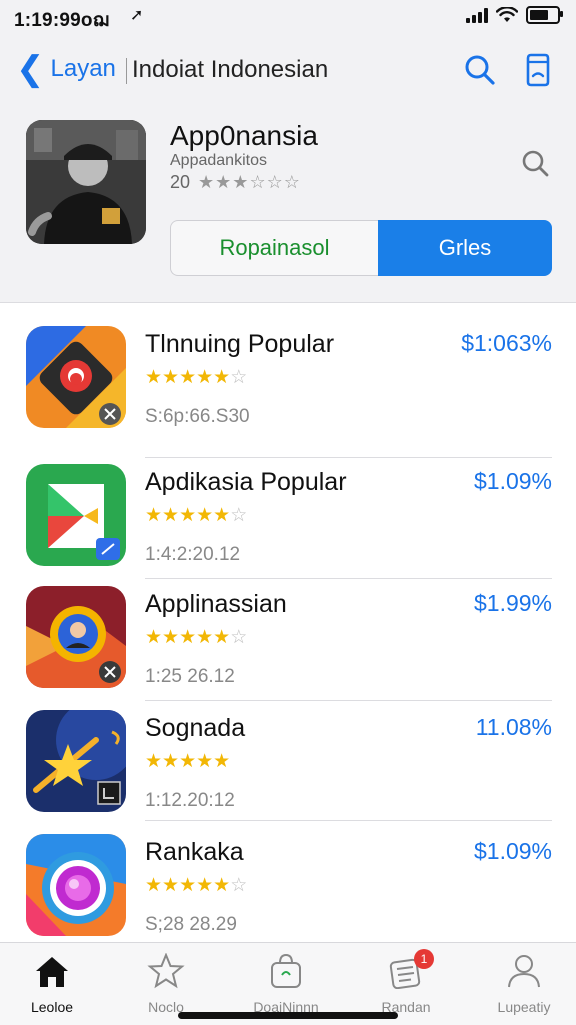 Image resolution: width=576 pixels, height=1025 pixels. What do you see at coordinates (507, 14) in the screenshot?
I see `wifi-icon` at bounding box center [507, 14].